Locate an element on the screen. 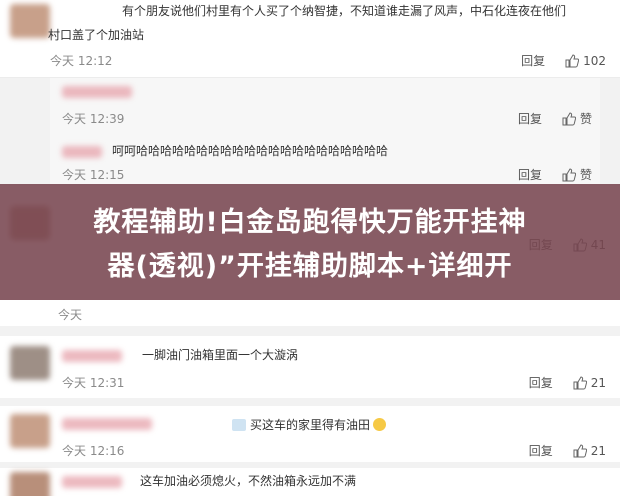  comment-item: 这车加油必须熄火，不然油箱永远加不满 is located at coordinates (310, 482).